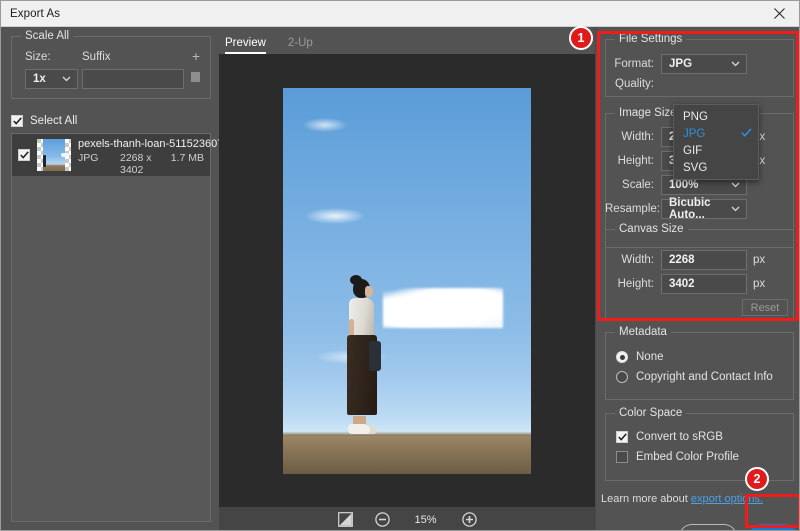 The image size is (800, 531). I want to click on format-row: Format: JPG, so click(676, 64).